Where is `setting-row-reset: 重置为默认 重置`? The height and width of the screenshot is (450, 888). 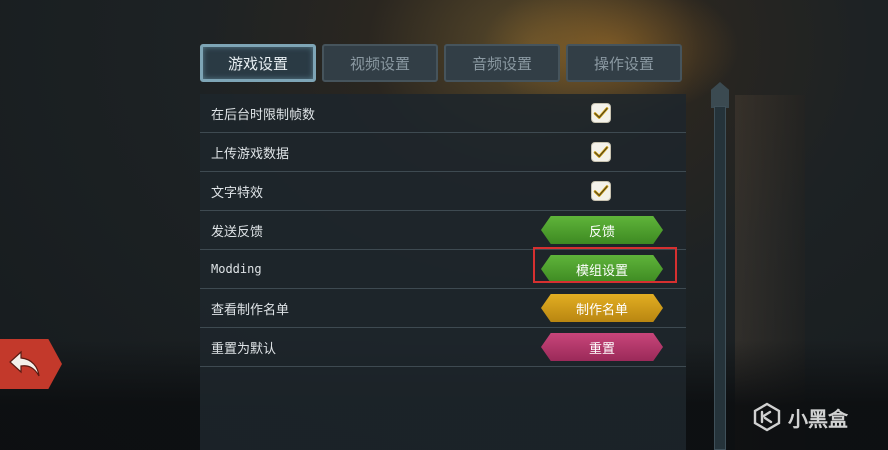 setting-row-reset: 重置为默认 重置 is located at coordinates (443, 347).